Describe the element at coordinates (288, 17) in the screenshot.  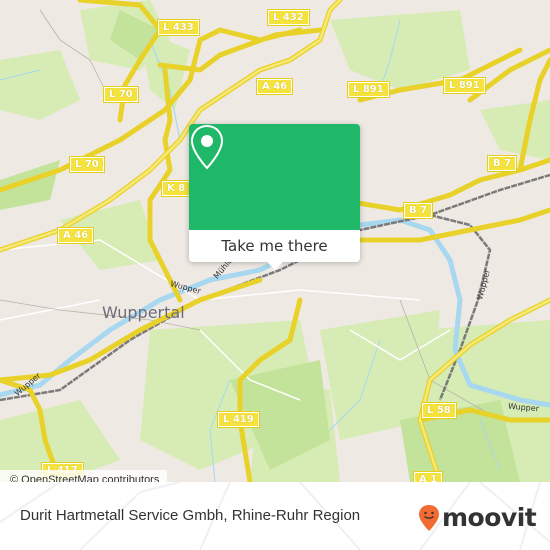
I see `road-label-l432: L 432` at that location.